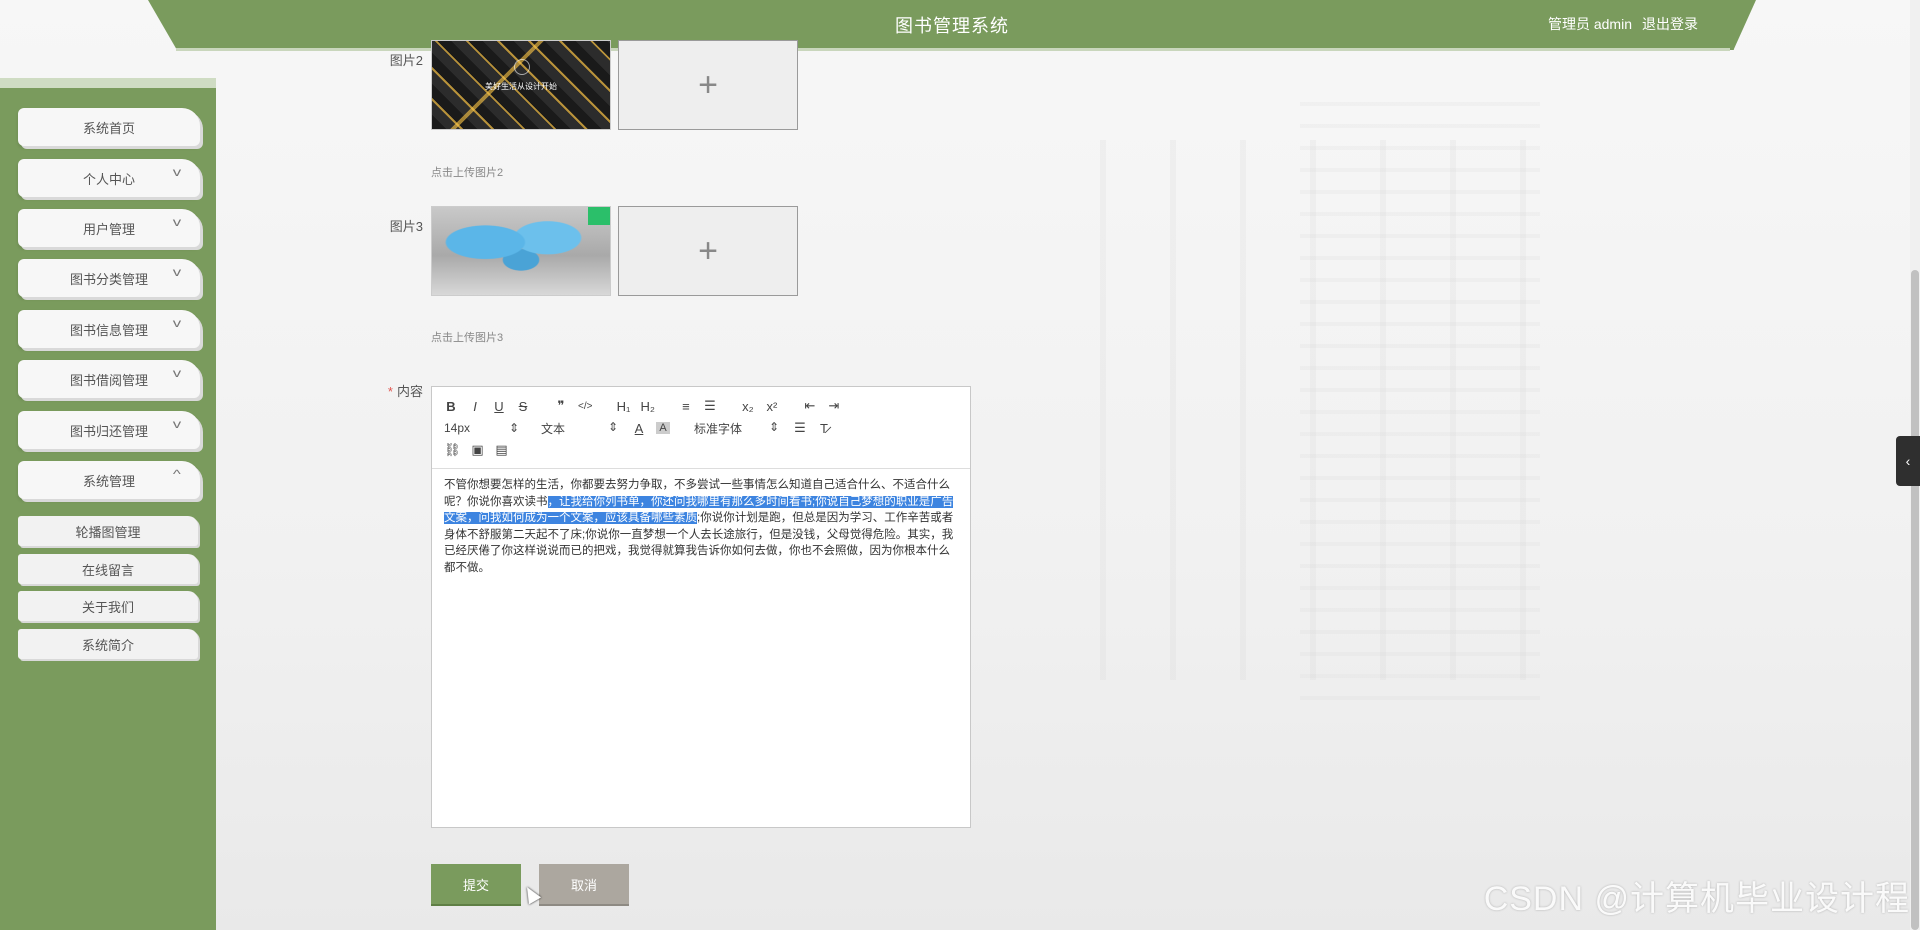 The width and height of the screenshot is (1920, 930). I want to click on cancel-button: 取消, so click(584, 884).